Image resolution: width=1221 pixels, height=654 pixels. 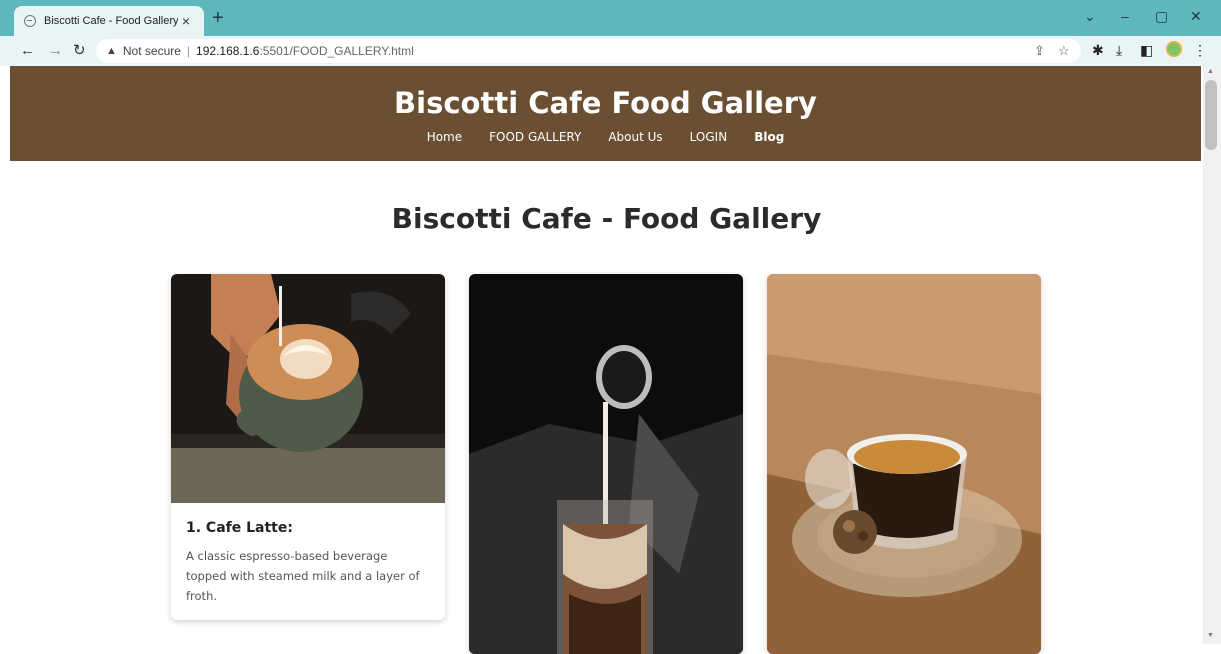 What do you see at coordinates (1196, 16) in the screenshot?
I see `close-window-icon: ✕` at bounding box center [1196, 16].